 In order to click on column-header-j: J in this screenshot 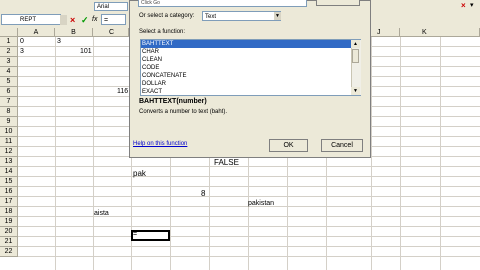, I will do `click(385, 32)`.